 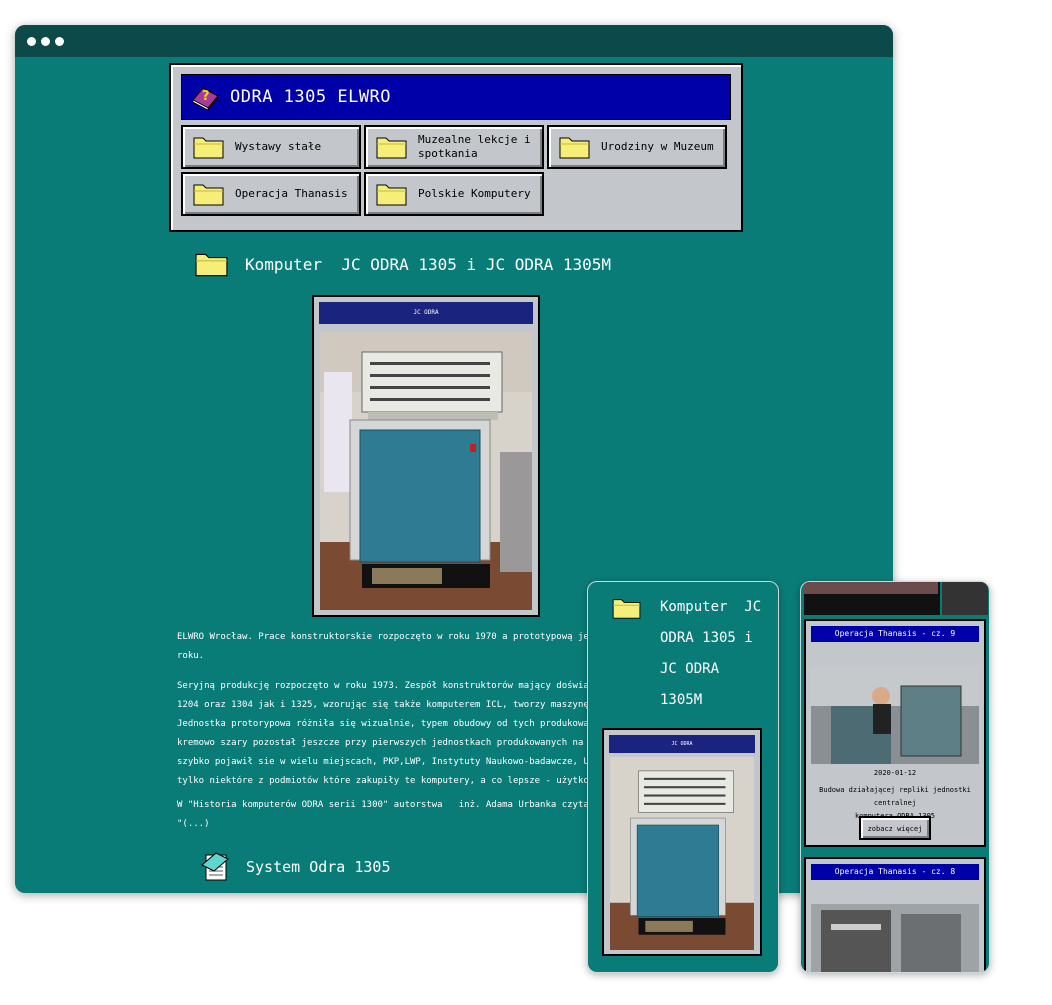 I want to click on menu-item-polskie-komputery: Polskie Komputery, so click(x=454, y=194).